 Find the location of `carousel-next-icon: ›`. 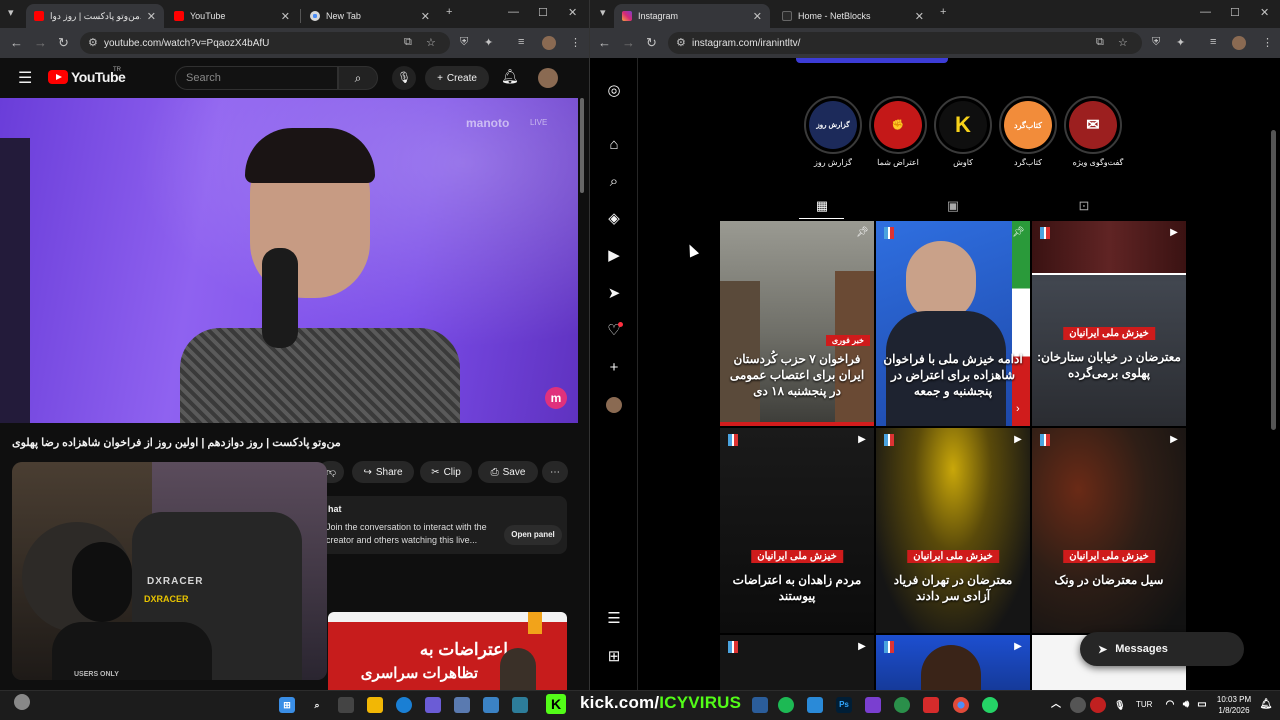

carousel-next-icon: › is located at coordinates (1018, 409).